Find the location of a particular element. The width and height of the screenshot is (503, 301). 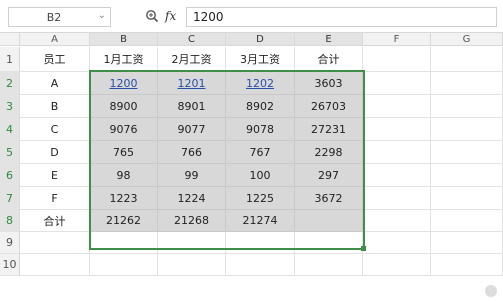

cell-f6 is located at coordinates (397, 175).